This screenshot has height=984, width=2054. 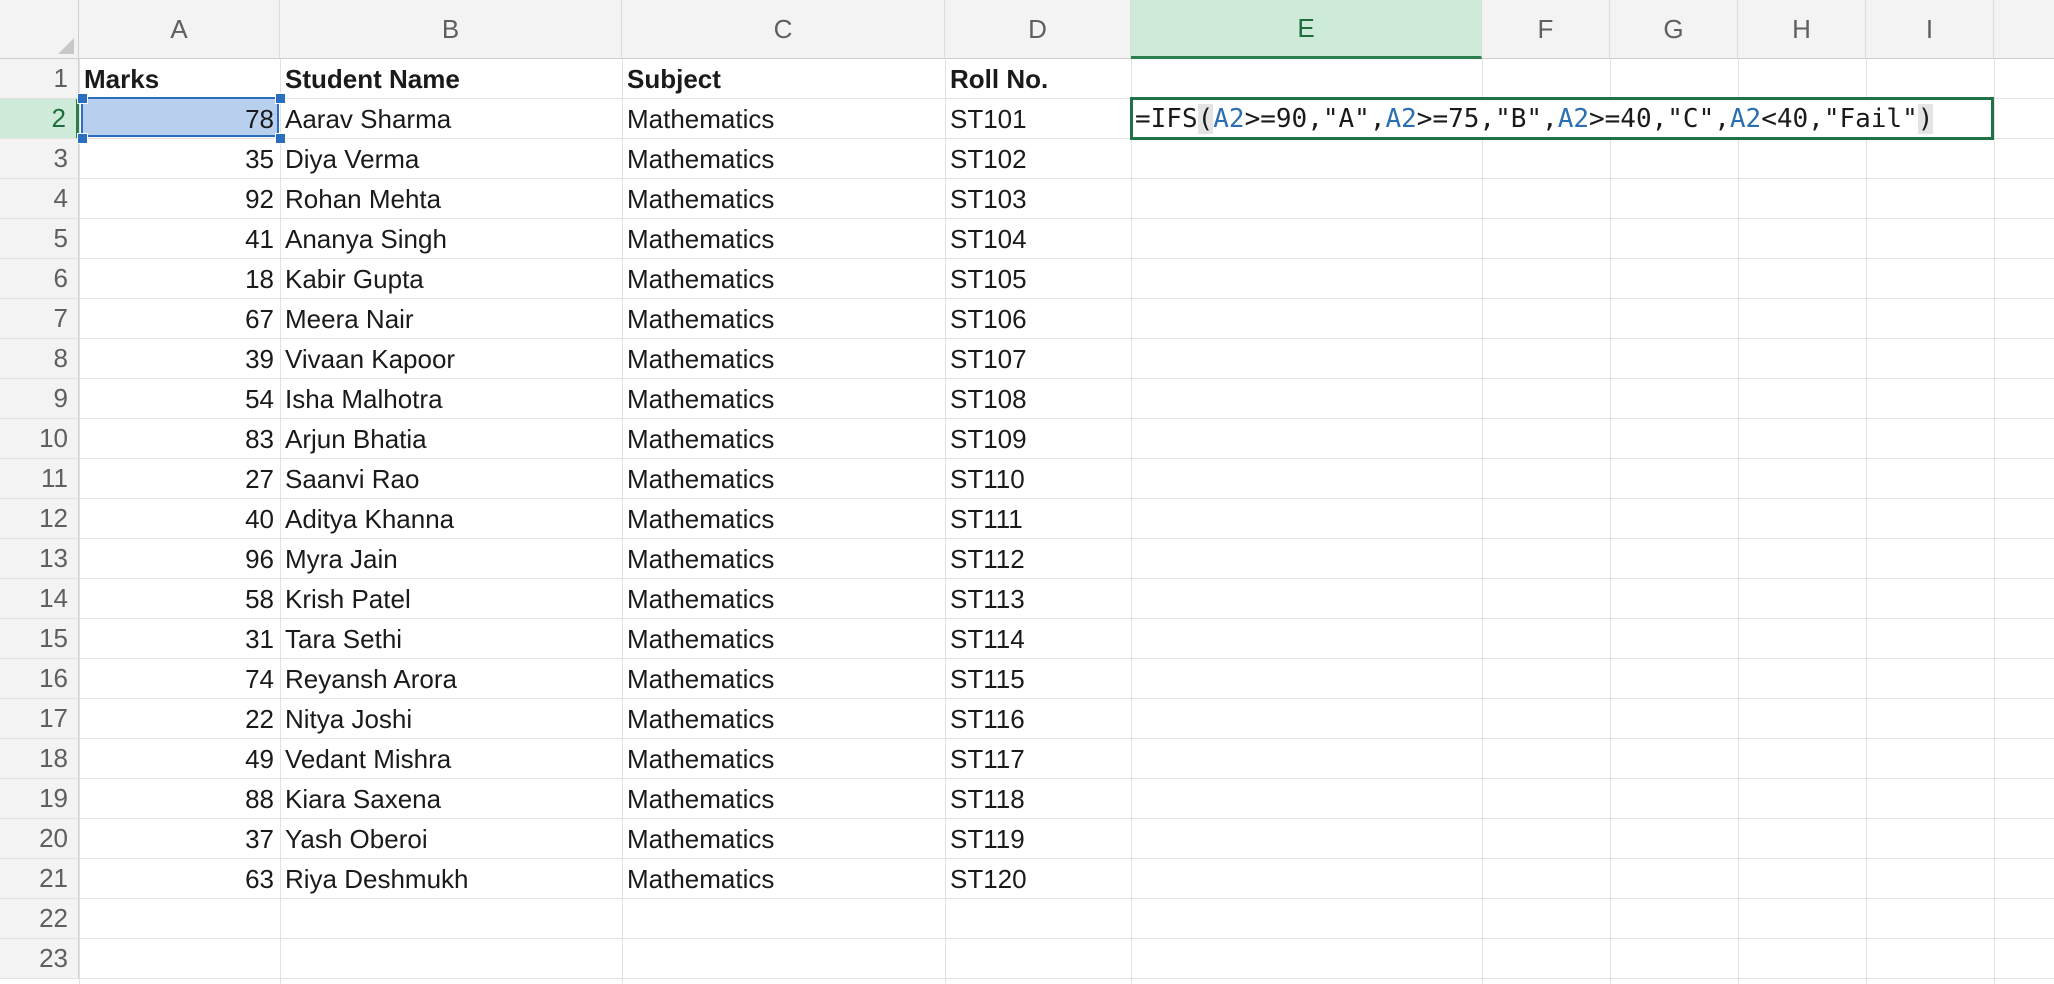 I want to click on cell-student-name: Myra Jain, so click(x=451, y=559).